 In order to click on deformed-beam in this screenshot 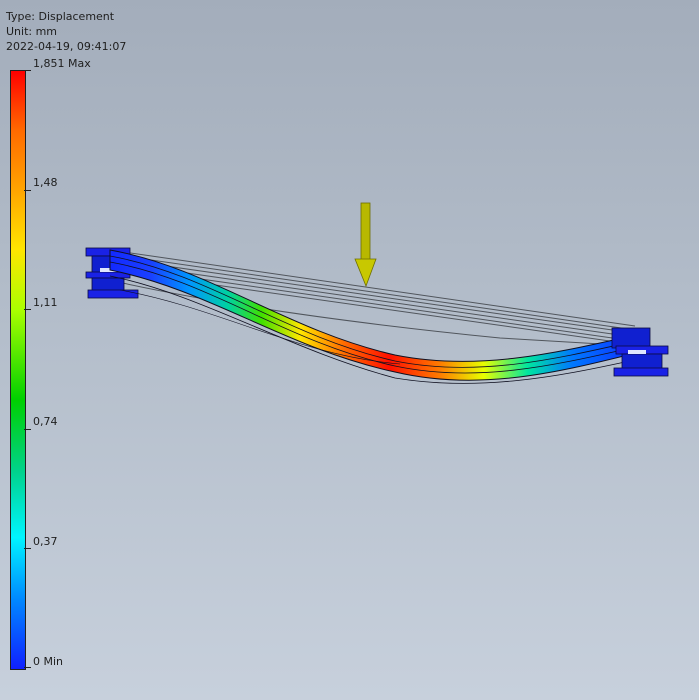, I will do `click(375, 316)`.